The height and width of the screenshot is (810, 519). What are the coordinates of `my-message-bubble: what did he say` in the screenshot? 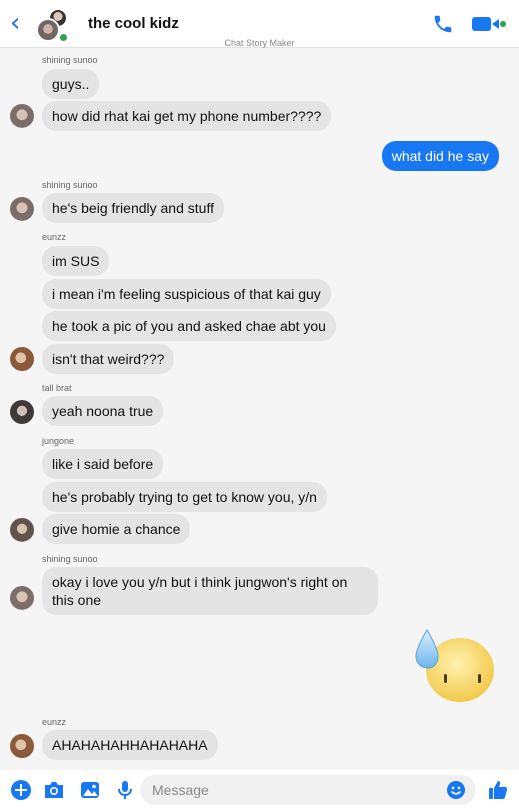 It's located at (440, 156).